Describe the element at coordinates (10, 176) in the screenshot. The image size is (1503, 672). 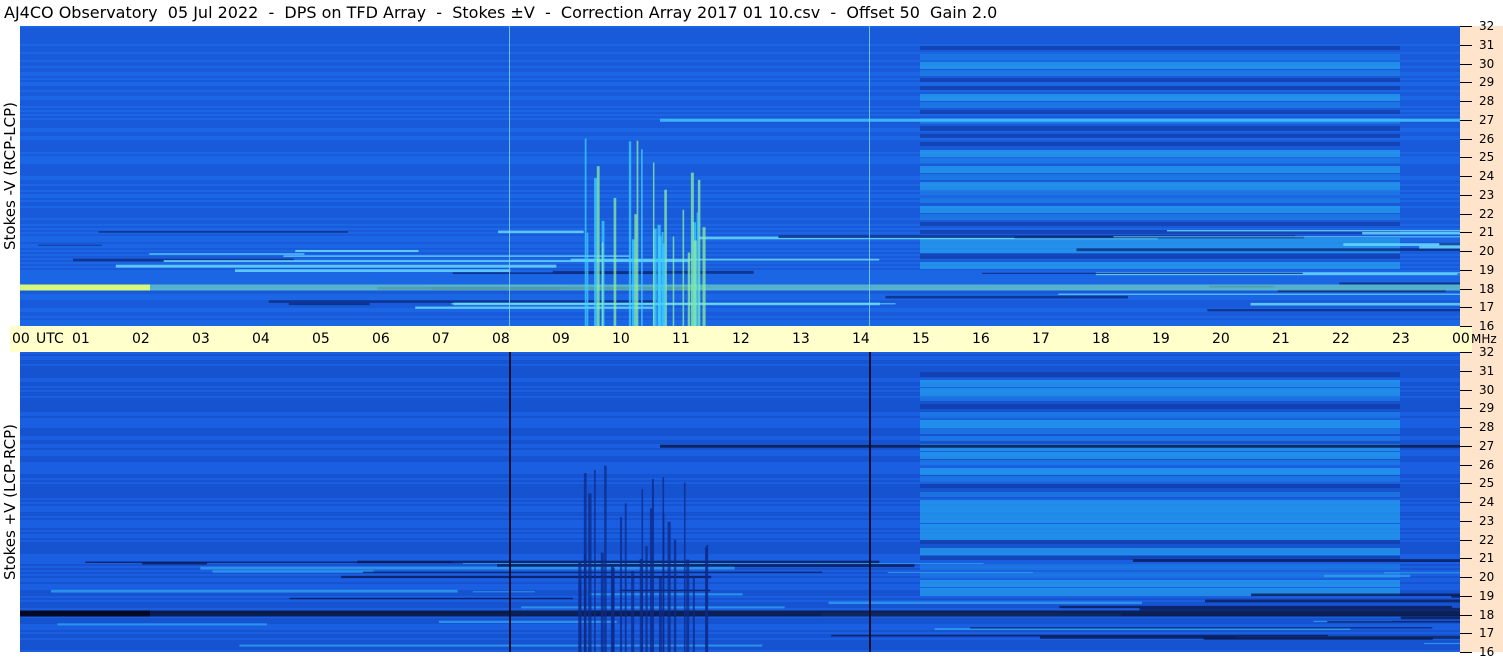
I see `panel-top-ylabel: Stokes -V (RCP-LCP)` at that location.